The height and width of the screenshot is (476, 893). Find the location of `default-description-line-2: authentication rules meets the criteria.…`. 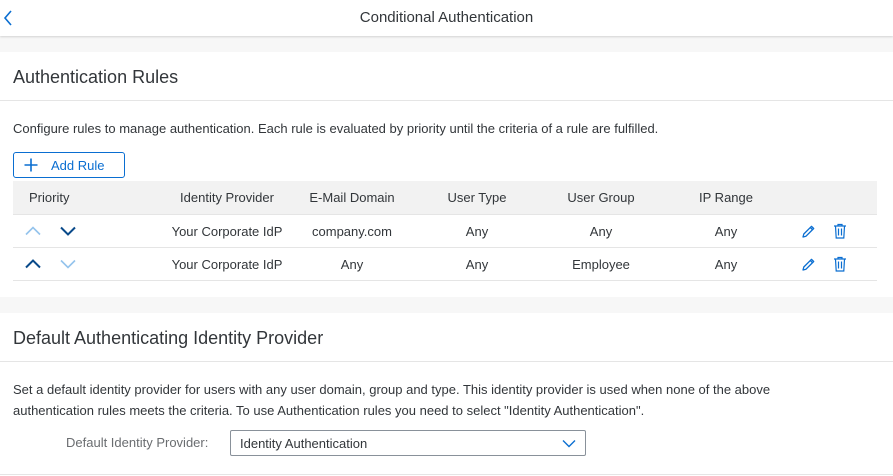

default-description-line-2: authentication rules meets the criteria.… is located at coordinates (329, 410).